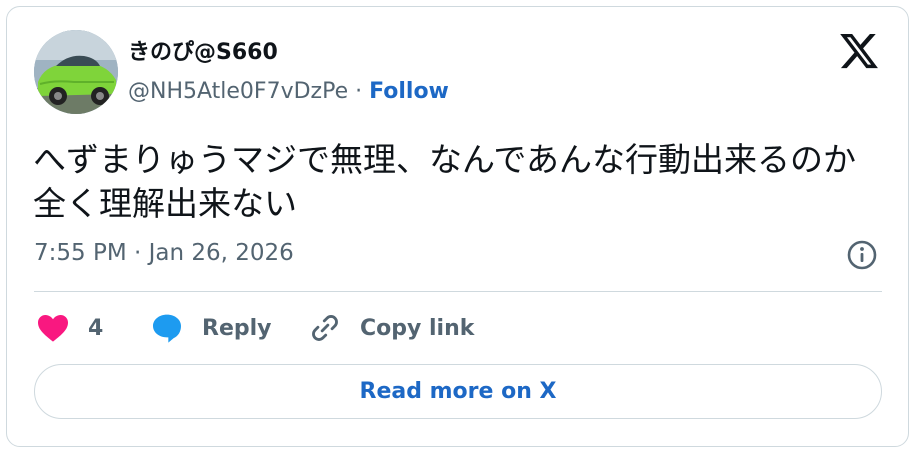 The width and height of the screenshot is (917, 457). What do you see at coordinates (238, 91) in the screenshot?
I see `author-handle: @NH5Atle0F7vDzPe` at bounding box center [238, 91].